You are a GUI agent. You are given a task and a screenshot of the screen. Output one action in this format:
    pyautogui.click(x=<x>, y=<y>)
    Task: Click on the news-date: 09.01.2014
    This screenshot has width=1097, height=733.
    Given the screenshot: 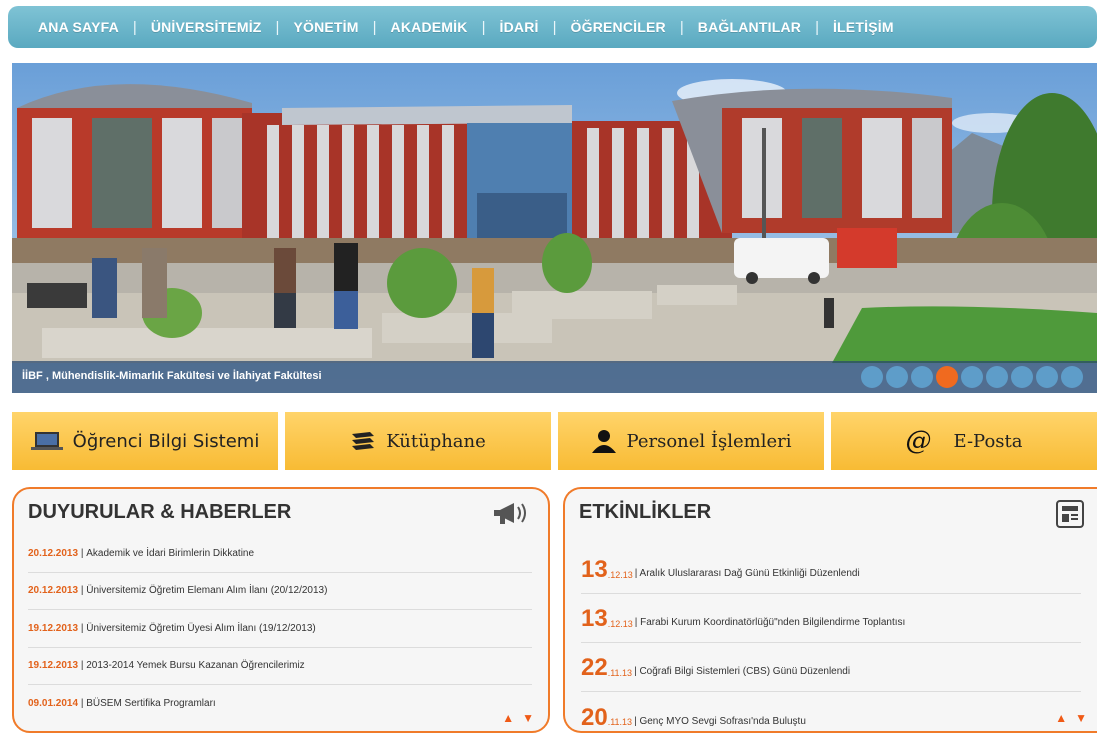 What is the action you would take?
    pyautogui.click(x=53, y=704)
    